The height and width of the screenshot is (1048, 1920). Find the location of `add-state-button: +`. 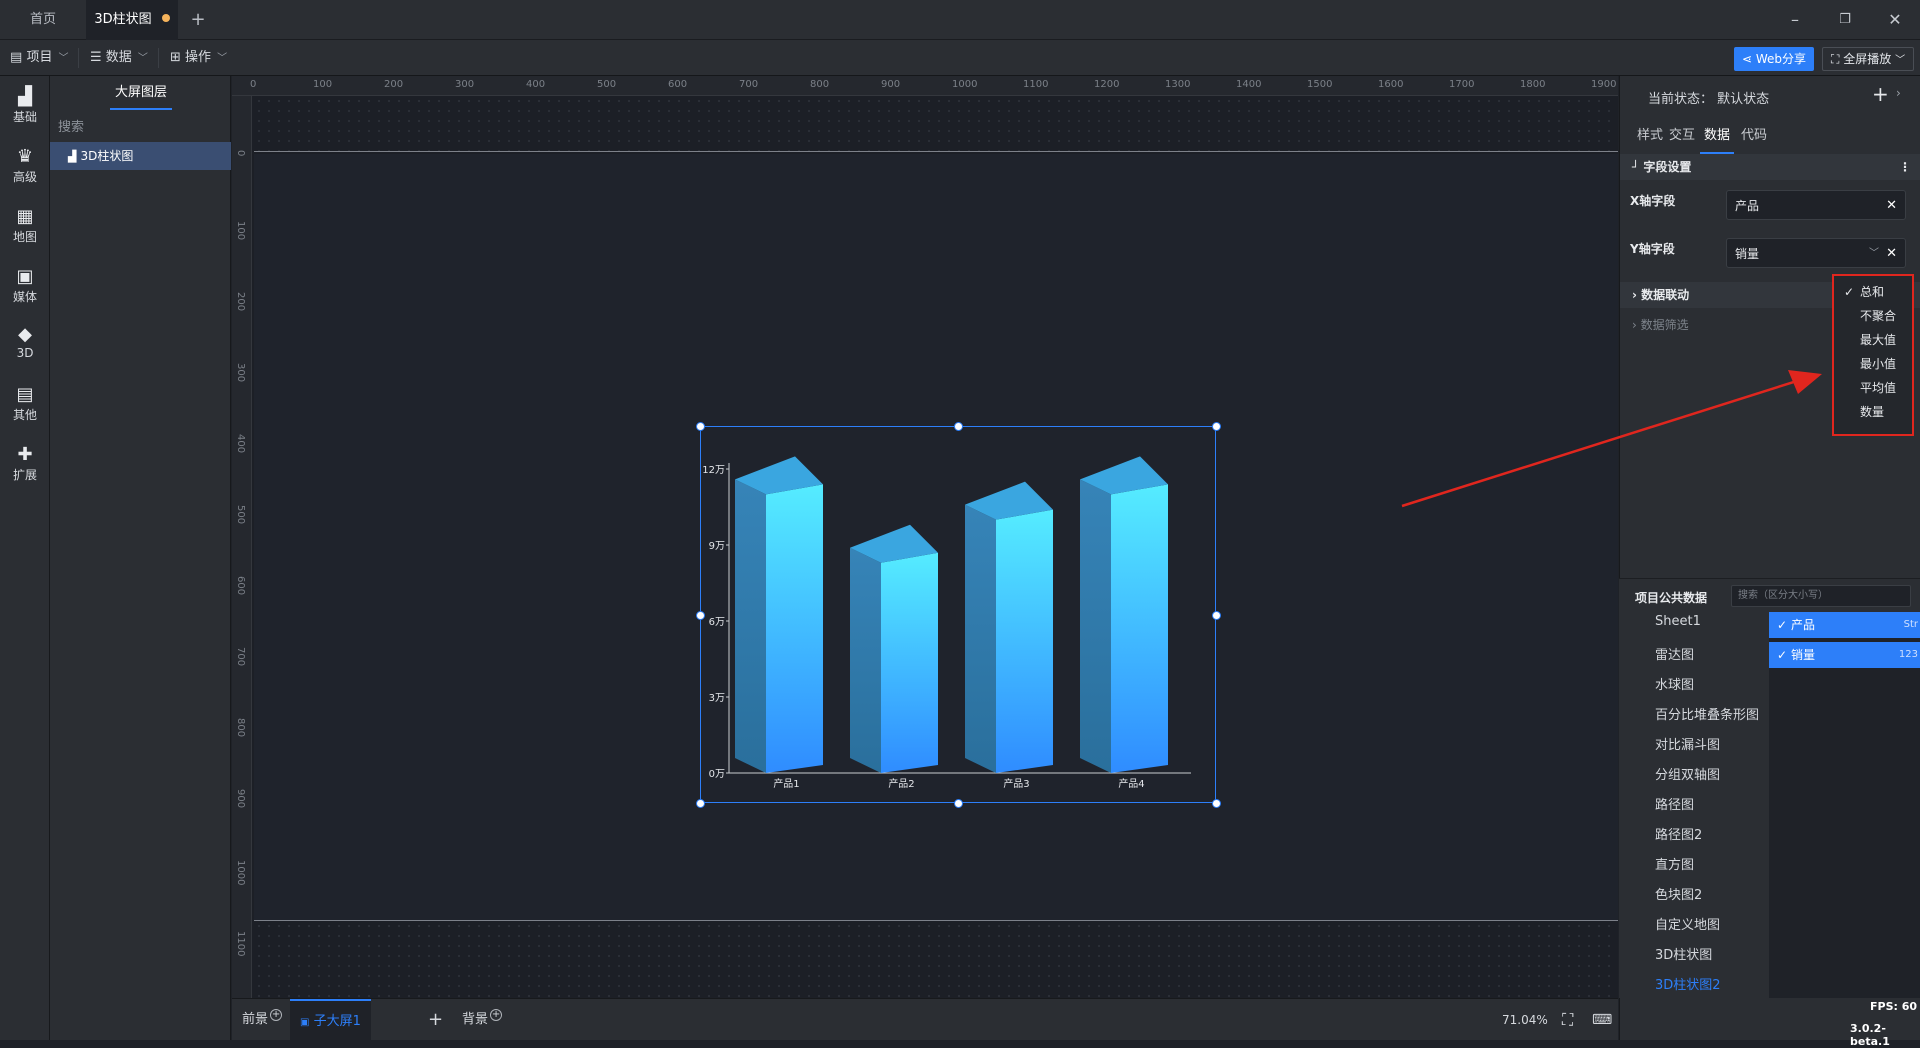

add-state-button: + is located at coordinates (1880, 94).